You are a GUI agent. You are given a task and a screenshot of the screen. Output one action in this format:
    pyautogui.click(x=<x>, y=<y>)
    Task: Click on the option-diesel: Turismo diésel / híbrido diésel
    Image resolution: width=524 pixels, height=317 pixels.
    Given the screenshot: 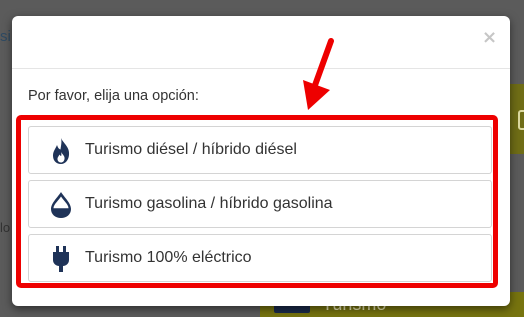 What is the action you would take?
    pyautogui.click(x=260, y=150)
    